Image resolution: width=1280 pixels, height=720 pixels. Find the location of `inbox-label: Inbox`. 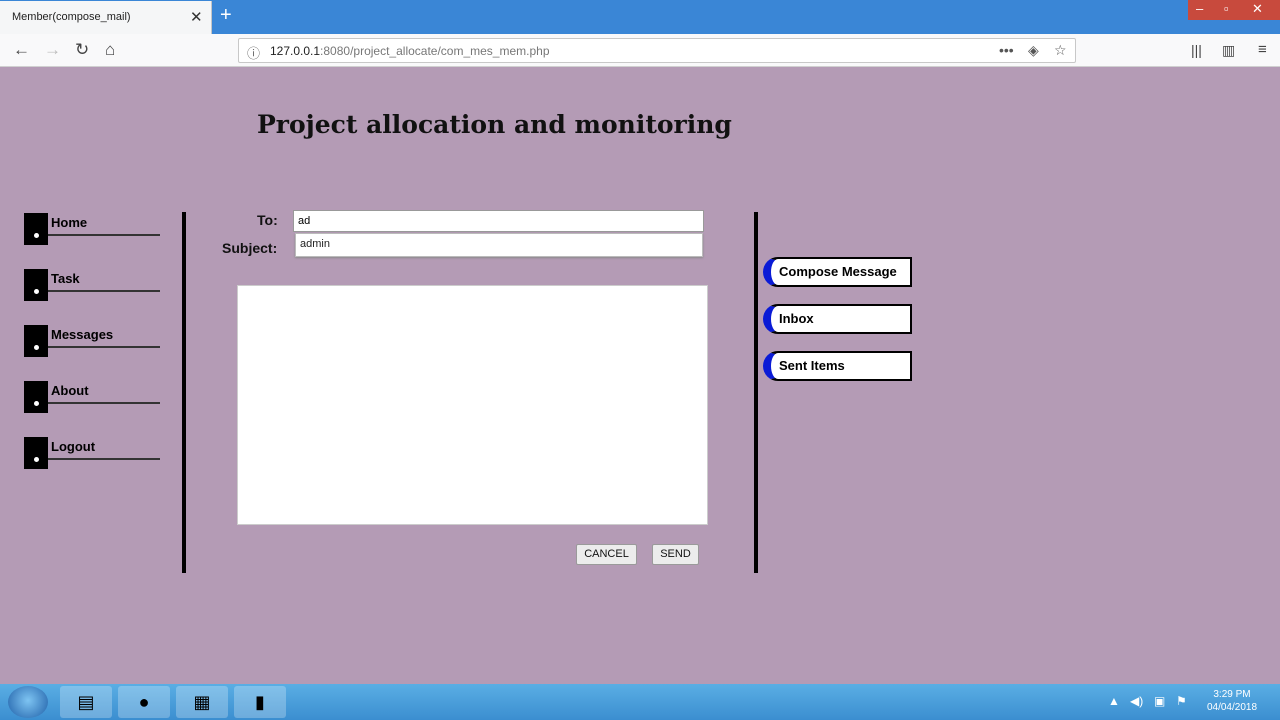

inbox-label: Inbox is located at coordinates (796, 318).